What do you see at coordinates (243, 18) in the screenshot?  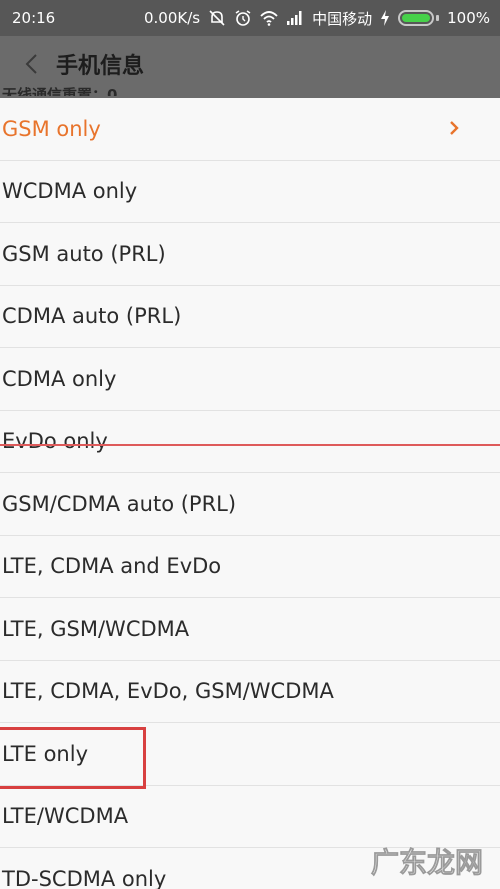 I see `alarm-icon` at bounding box center [243, 18].